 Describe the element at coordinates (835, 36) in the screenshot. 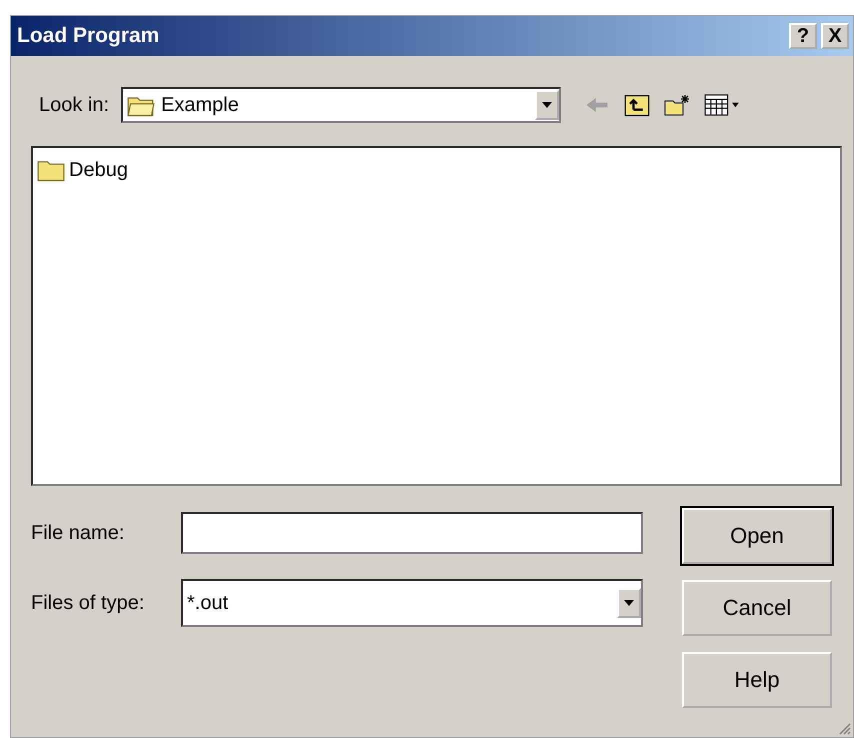

I see `close-button: X` at that location.